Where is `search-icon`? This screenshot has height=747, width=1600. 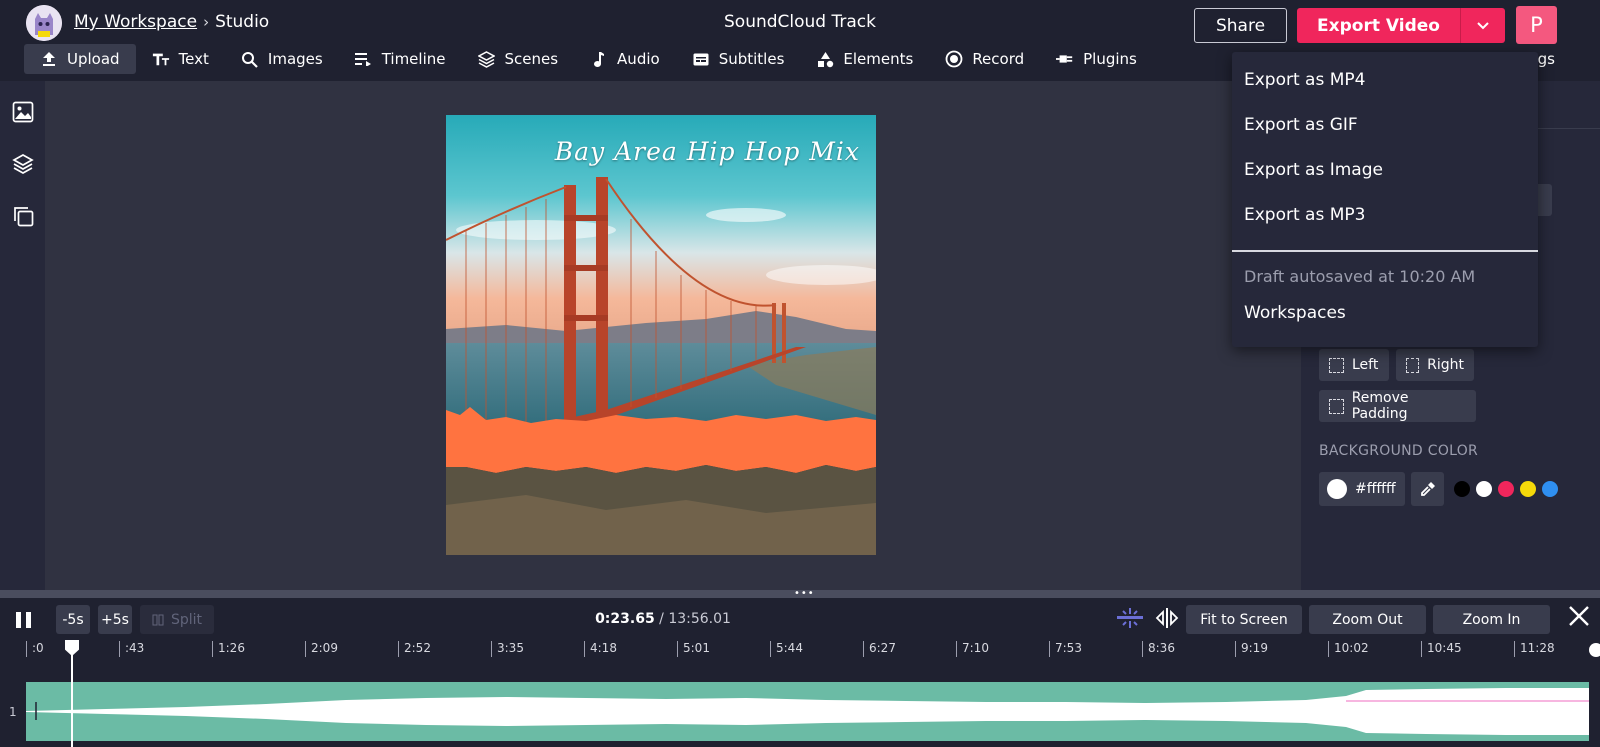
search-icon is located at coordinates (250, 59).